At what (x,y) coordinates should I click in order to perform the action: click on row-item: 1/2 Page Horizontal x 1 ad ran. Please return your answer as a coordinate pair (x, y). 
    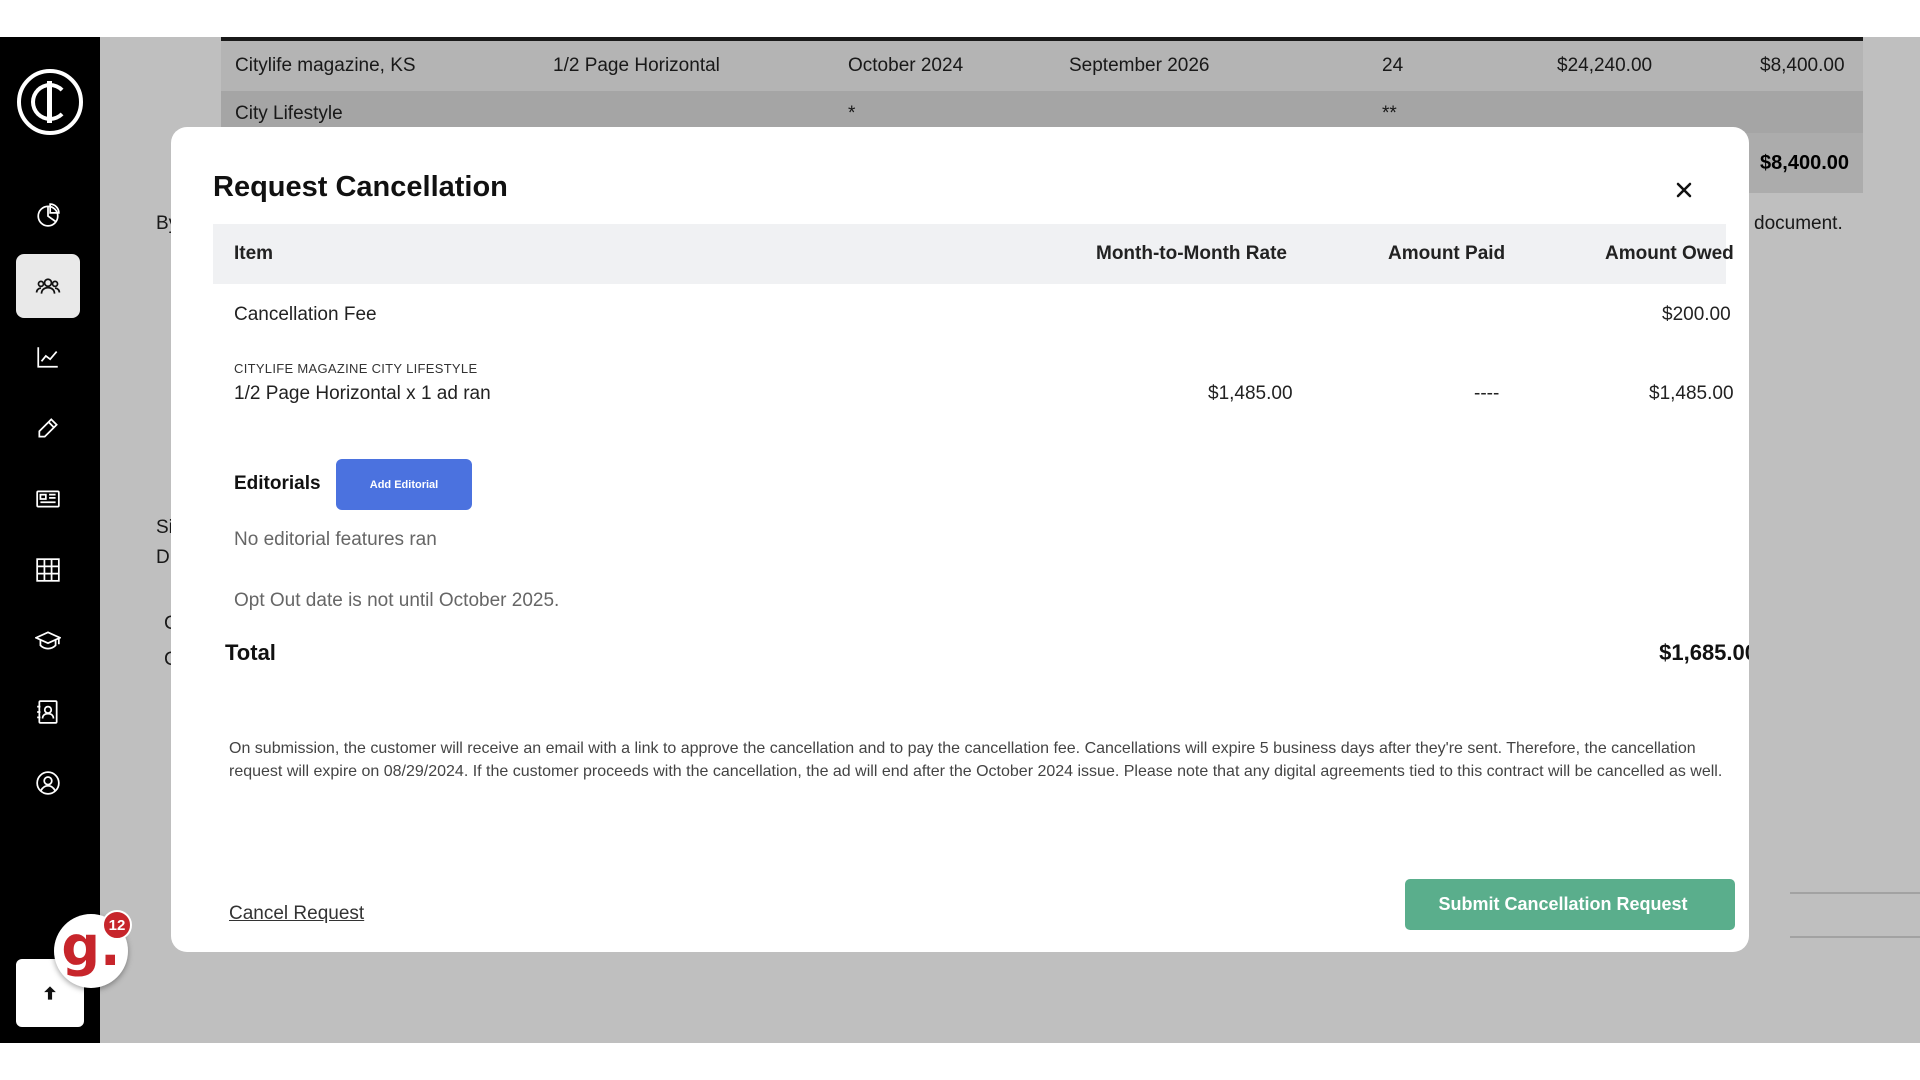
    Looking at the image, I should click on (362, 393).